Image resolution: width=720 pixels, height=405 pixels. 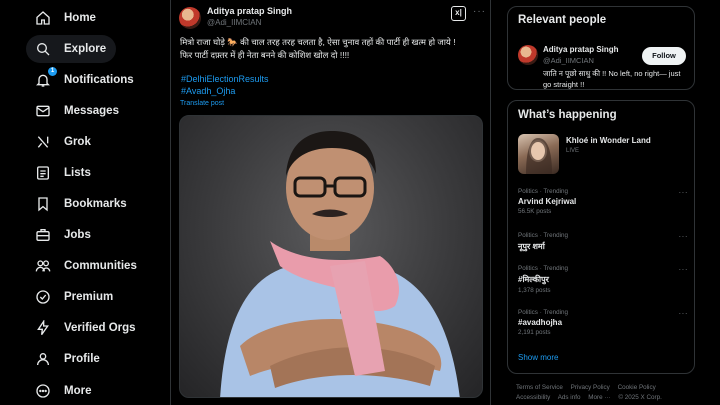 I want to click on nav-item-bookmarks: Bookmarks, so click(x=81, y=204).